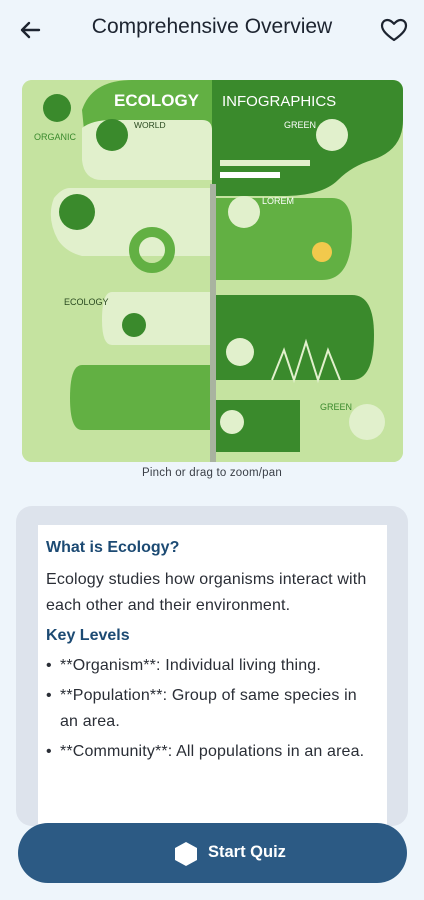 The height and width of the screenshot is (900, 424). I want to click on infographic-world: WORLD, so click(150, 125).